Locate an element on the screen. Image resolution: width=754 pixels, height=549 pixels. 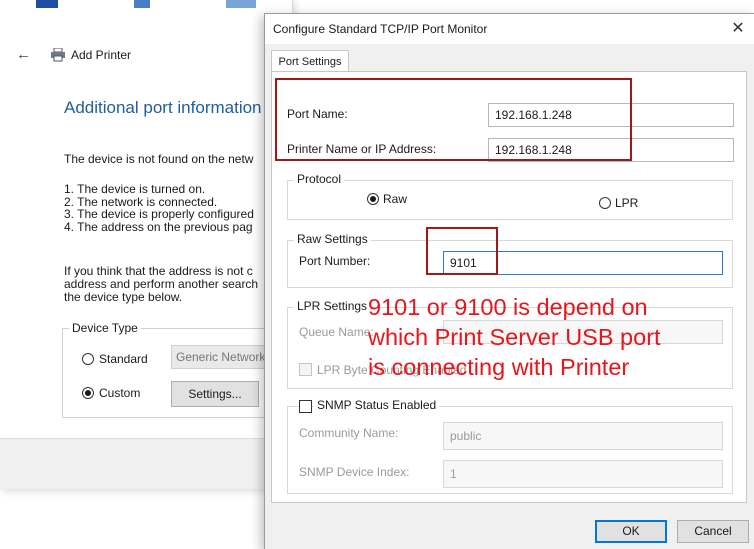
standard-label: Standard is located at coordinates (123, 359).